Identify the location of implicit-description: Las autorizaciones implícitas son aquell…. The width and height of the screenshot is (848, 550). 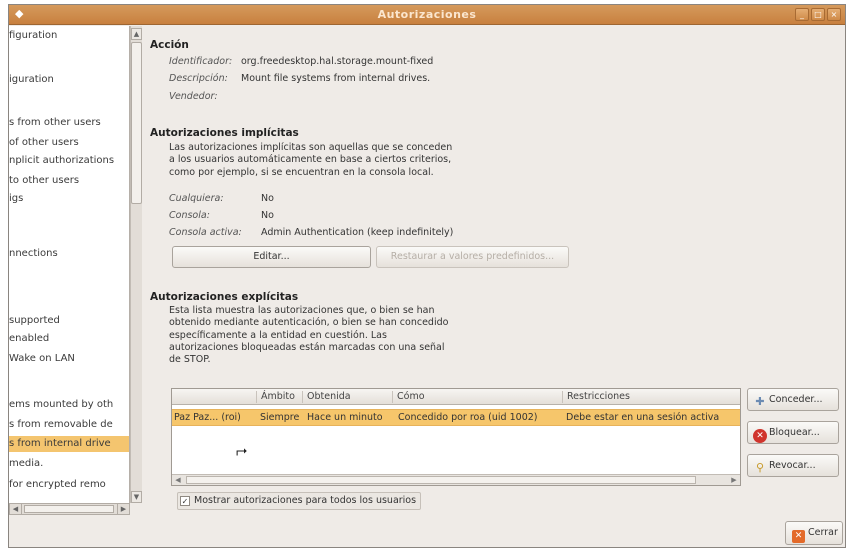
(311, 160).